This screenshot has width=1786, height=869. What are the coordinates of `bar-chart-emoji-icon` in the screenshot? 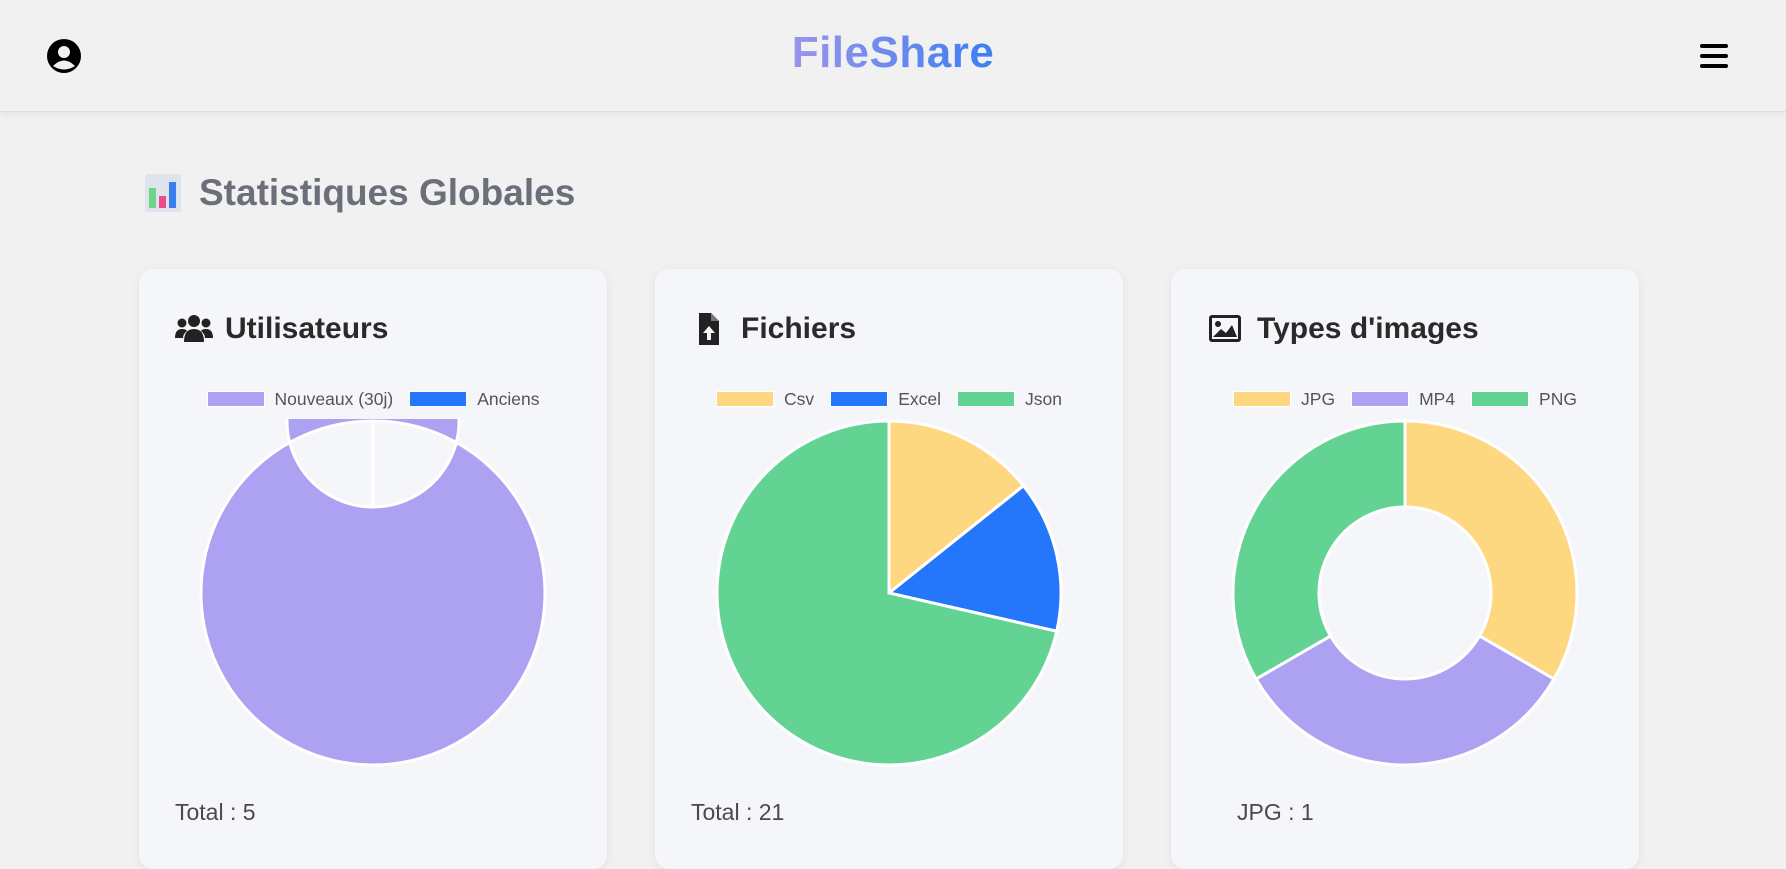 It's located at (163, 193).